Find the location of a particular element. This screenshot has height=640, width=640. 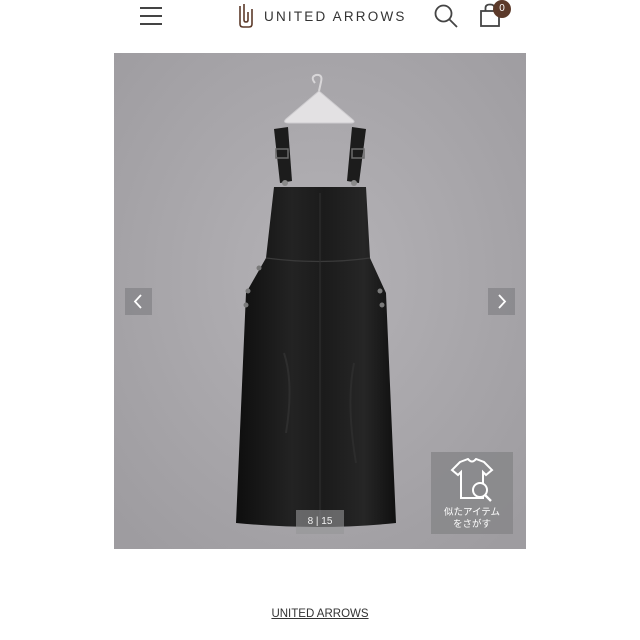

brand-link: UNITED ARROWS is located at coordinates (320, 614).